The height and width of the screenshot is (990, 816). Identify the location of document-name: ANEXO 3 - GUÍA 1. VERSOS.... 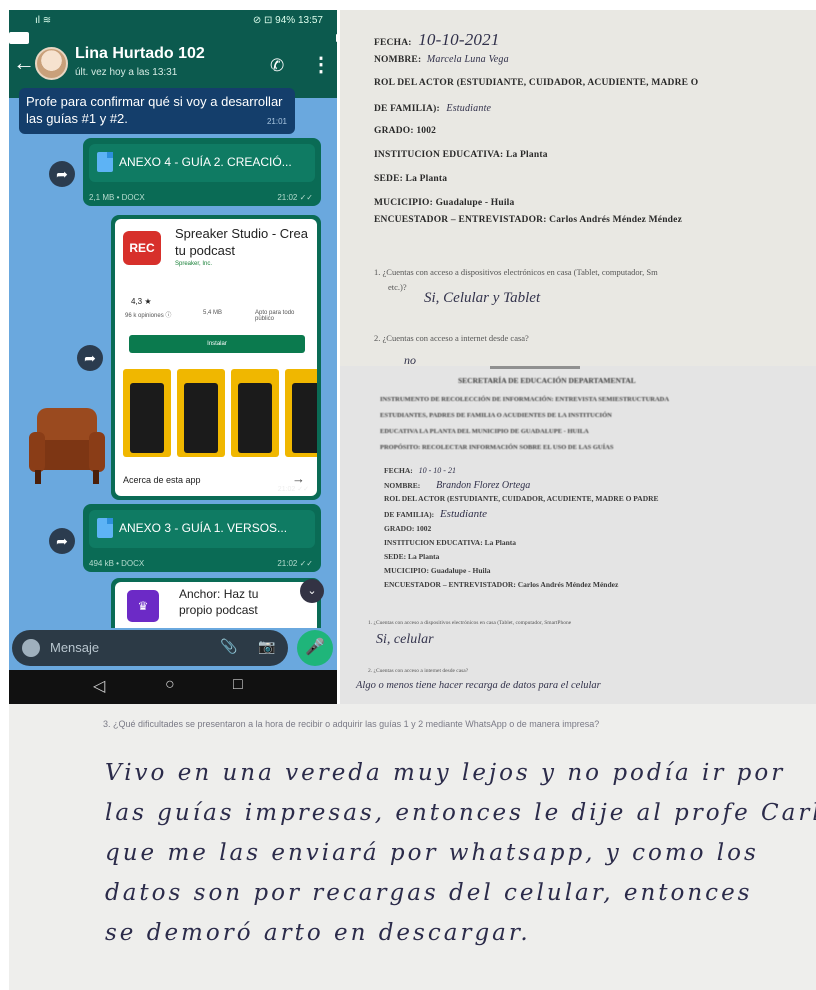
(203, 528).